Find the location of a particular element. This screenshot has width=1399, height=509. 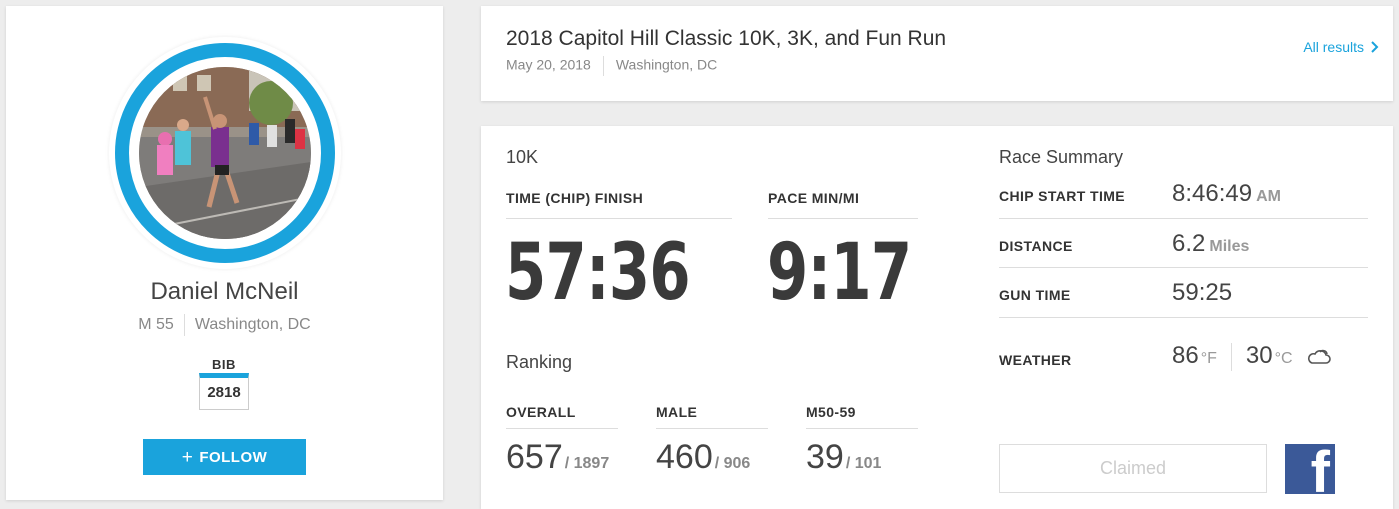

race-name: 10K is located at coordinates (522, 157).